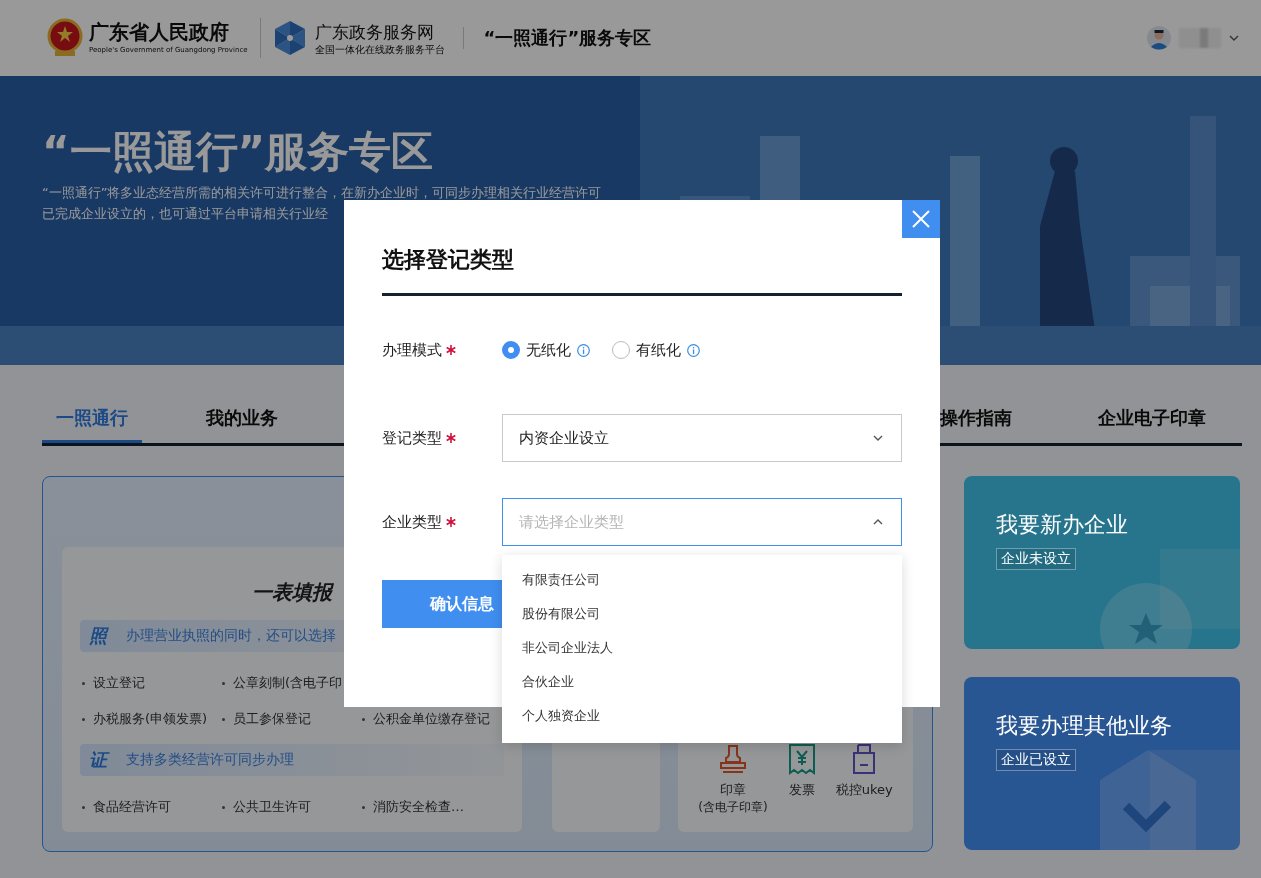  I want to click on material-label: 印章, so click(733, 790).